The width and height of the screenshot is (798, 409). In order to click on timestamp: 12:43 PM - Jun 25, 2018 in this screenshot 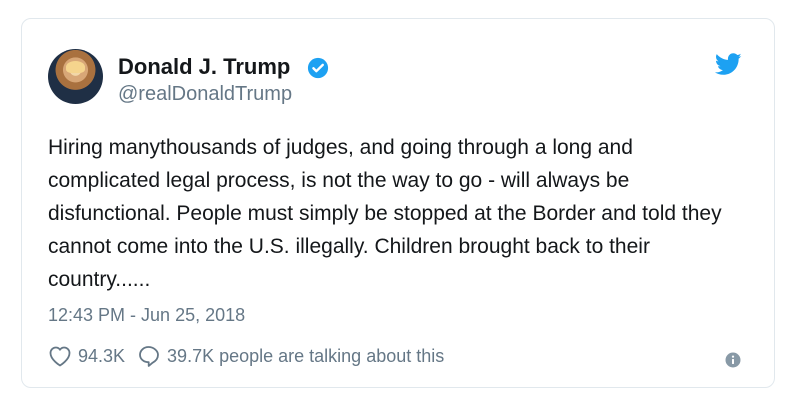, I will do `click(146, 315)`.